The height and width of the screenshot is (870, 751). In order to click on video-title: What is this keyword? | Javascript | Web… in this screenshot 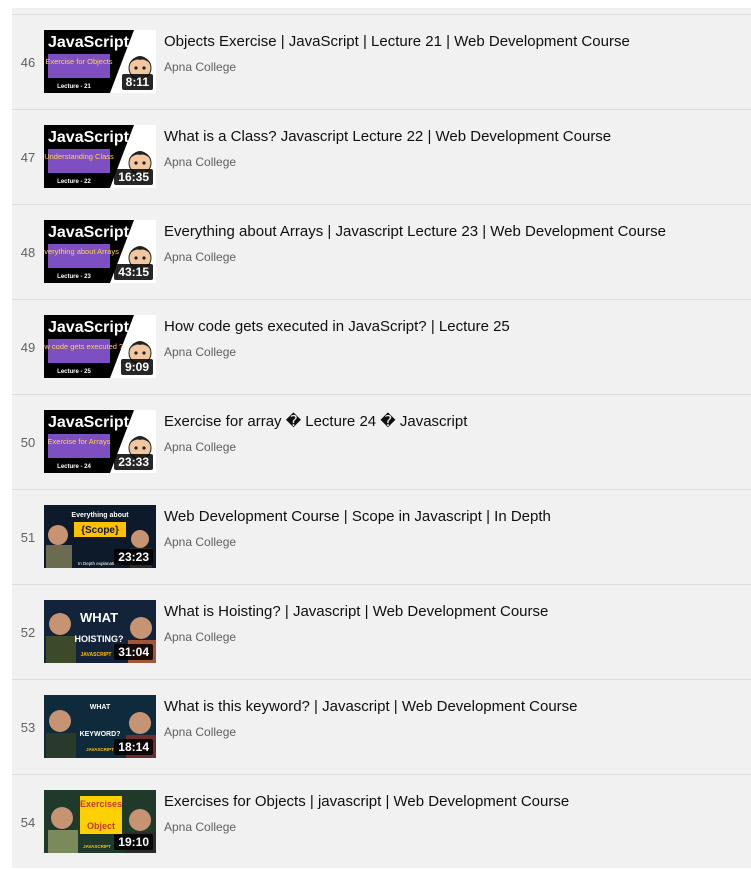, I will do `click(454, 707)`.